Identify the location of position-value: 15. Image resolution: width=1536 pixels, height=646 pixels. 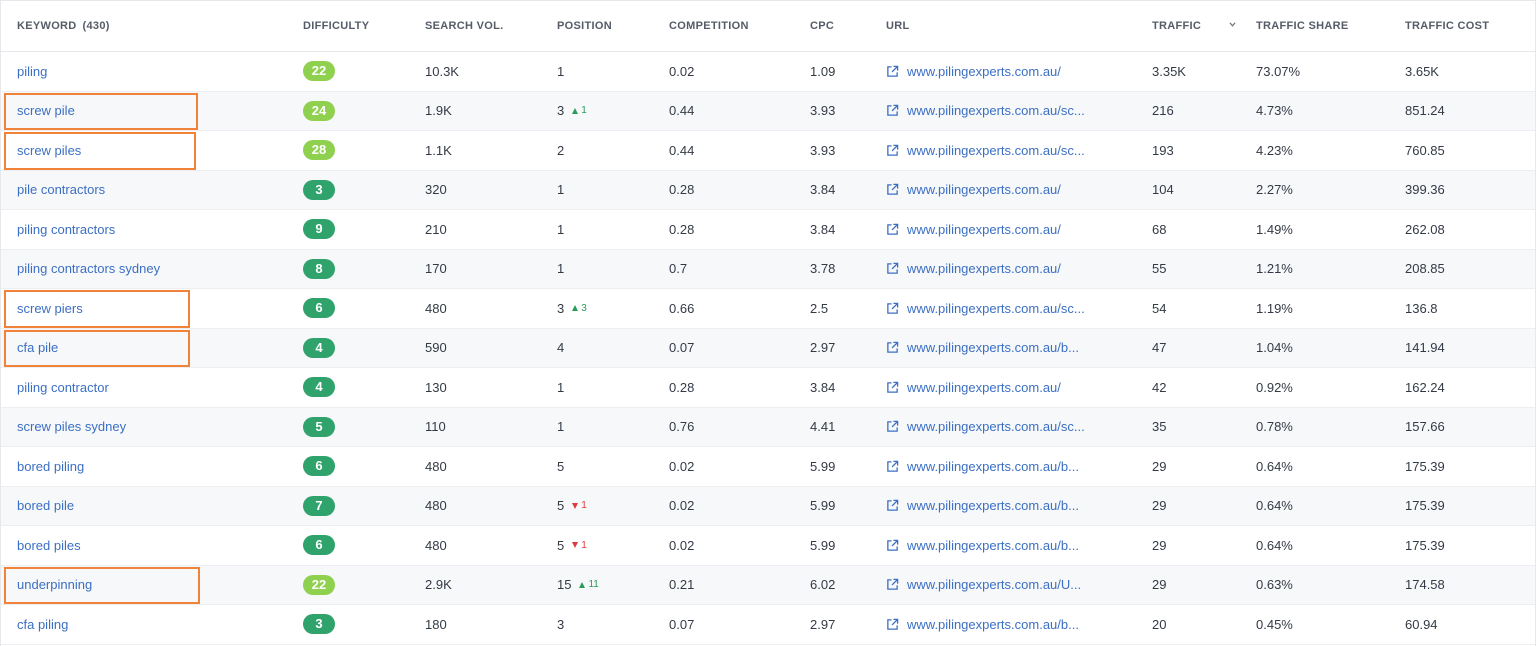
(564, 585).